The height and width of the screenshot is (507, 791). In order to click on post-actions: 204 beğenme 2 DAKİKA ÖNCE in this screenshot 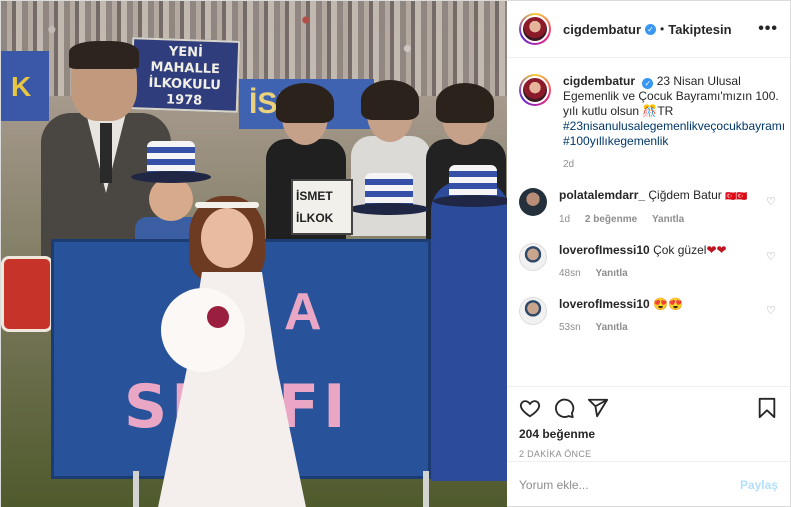, I will do `click(648, 423)`.